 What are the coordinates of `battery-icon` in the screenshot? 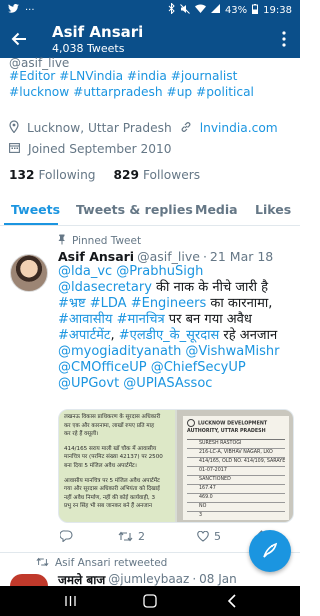 It's located at (255, 10).